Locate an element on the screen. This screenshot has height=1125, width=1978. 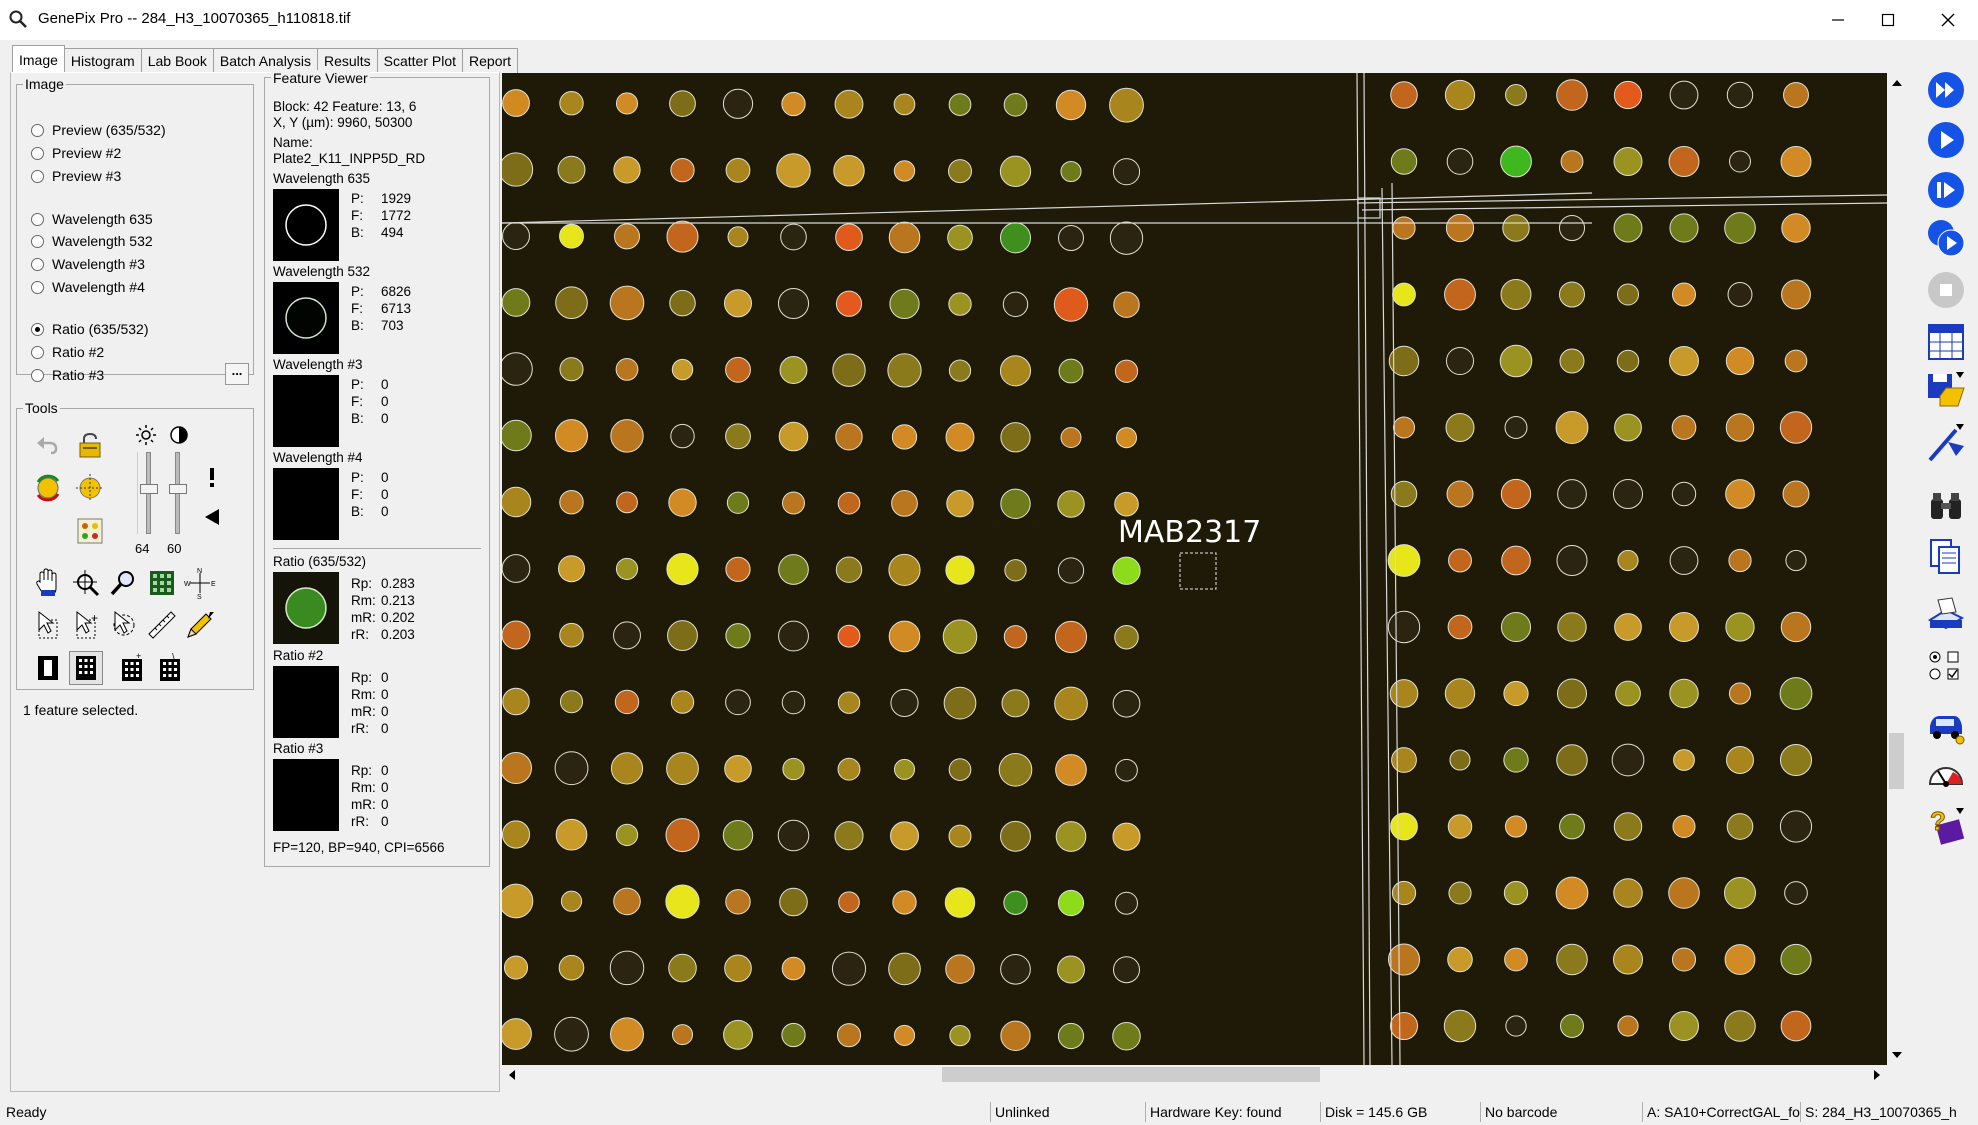
flag-tool-button is located at coordinates (1946, 442).